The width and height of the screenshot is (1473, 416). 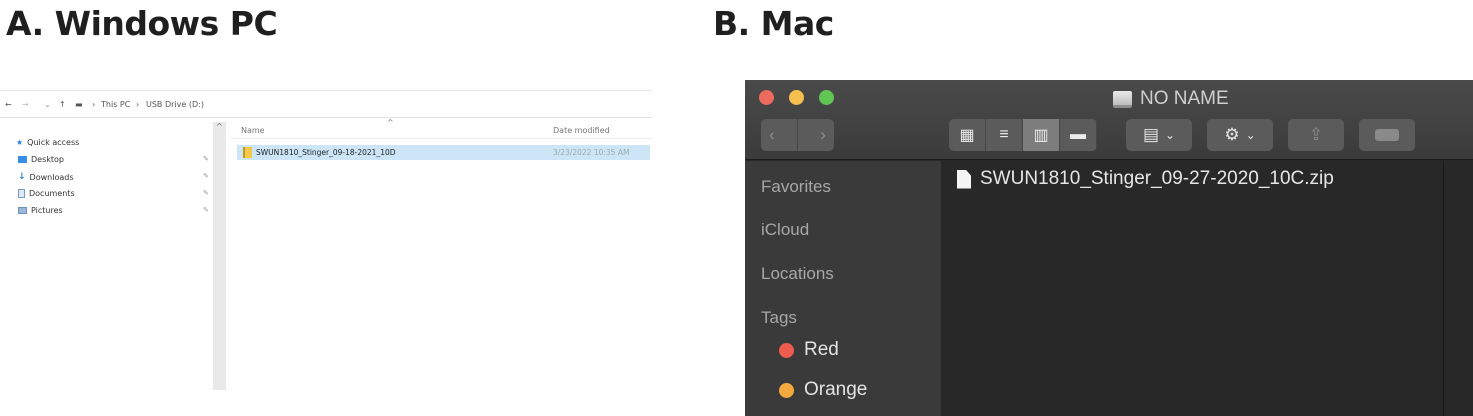 I want to click on zoom-window-button, so click(x=826, y=97).